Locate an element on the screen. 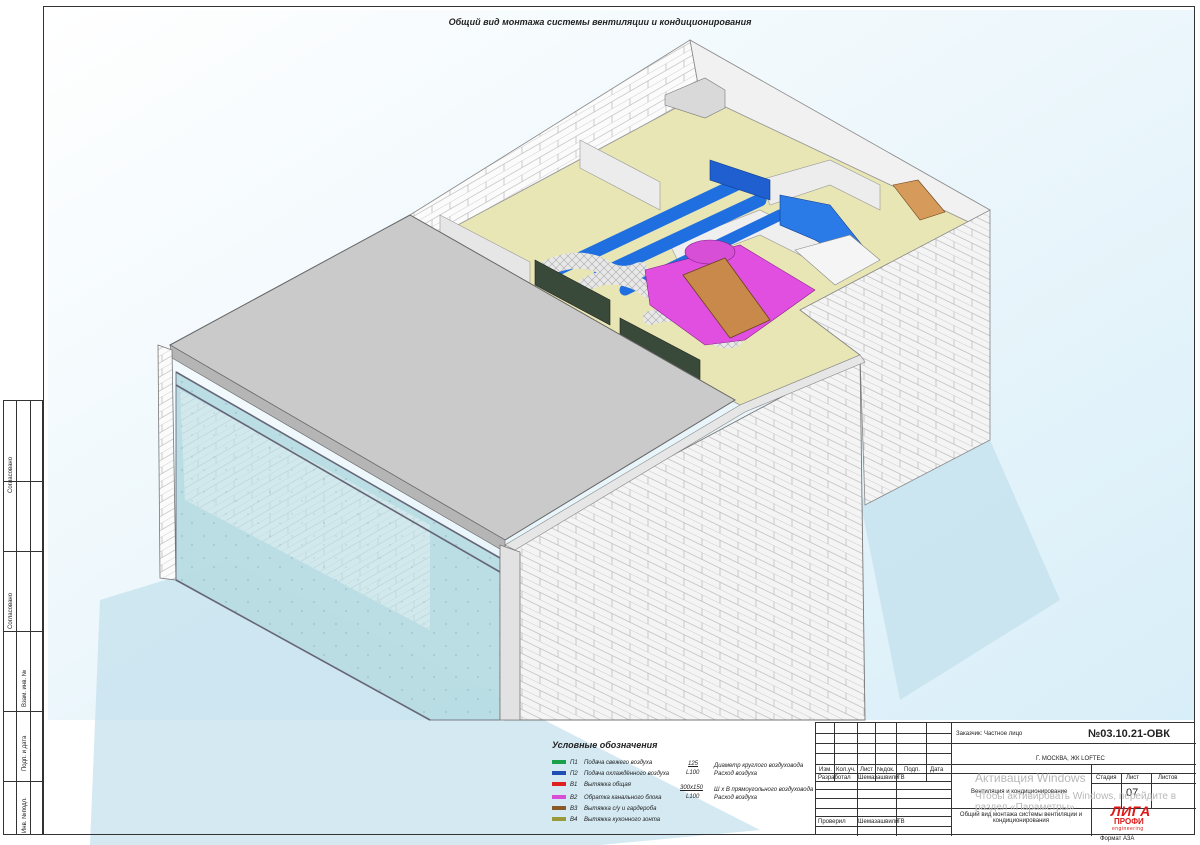 The height and width of the screenshot is (845, 1200). tb-developer-name: Шемазашвили is located at coordinates (878, 778).